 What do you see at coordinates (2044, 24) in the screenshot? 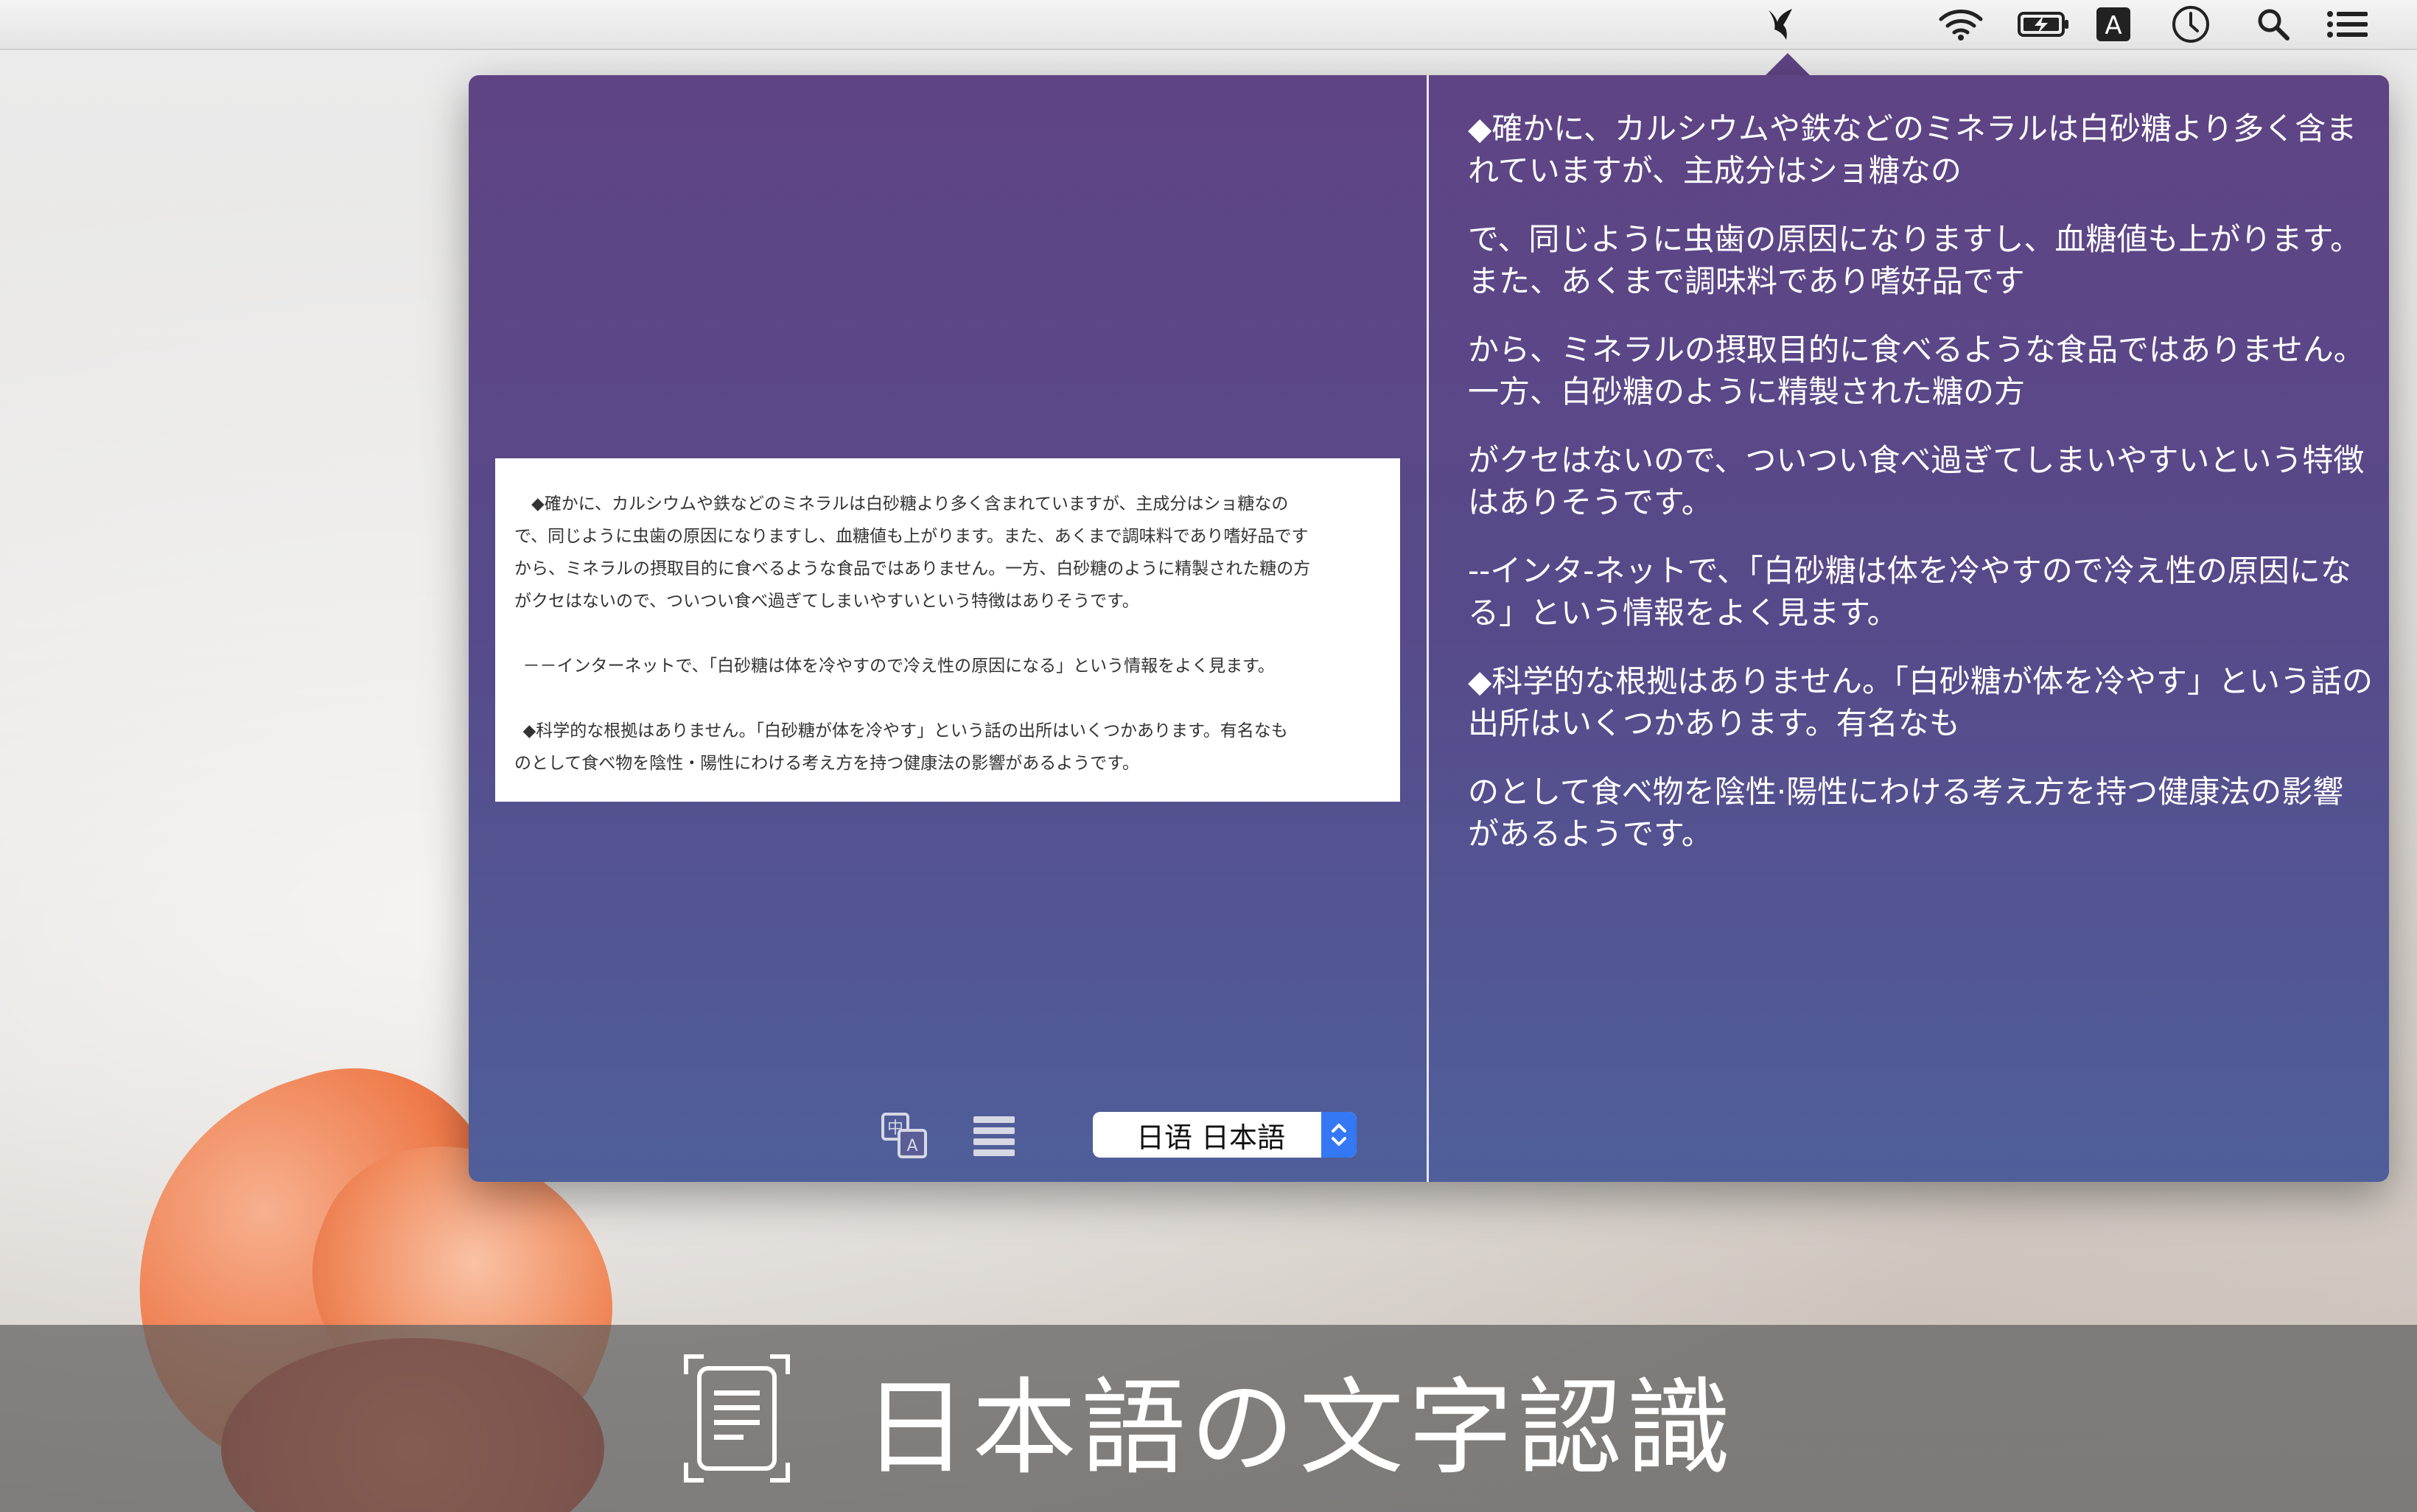
I see `battery-charging-icon` at bounding box center [2044, 24].